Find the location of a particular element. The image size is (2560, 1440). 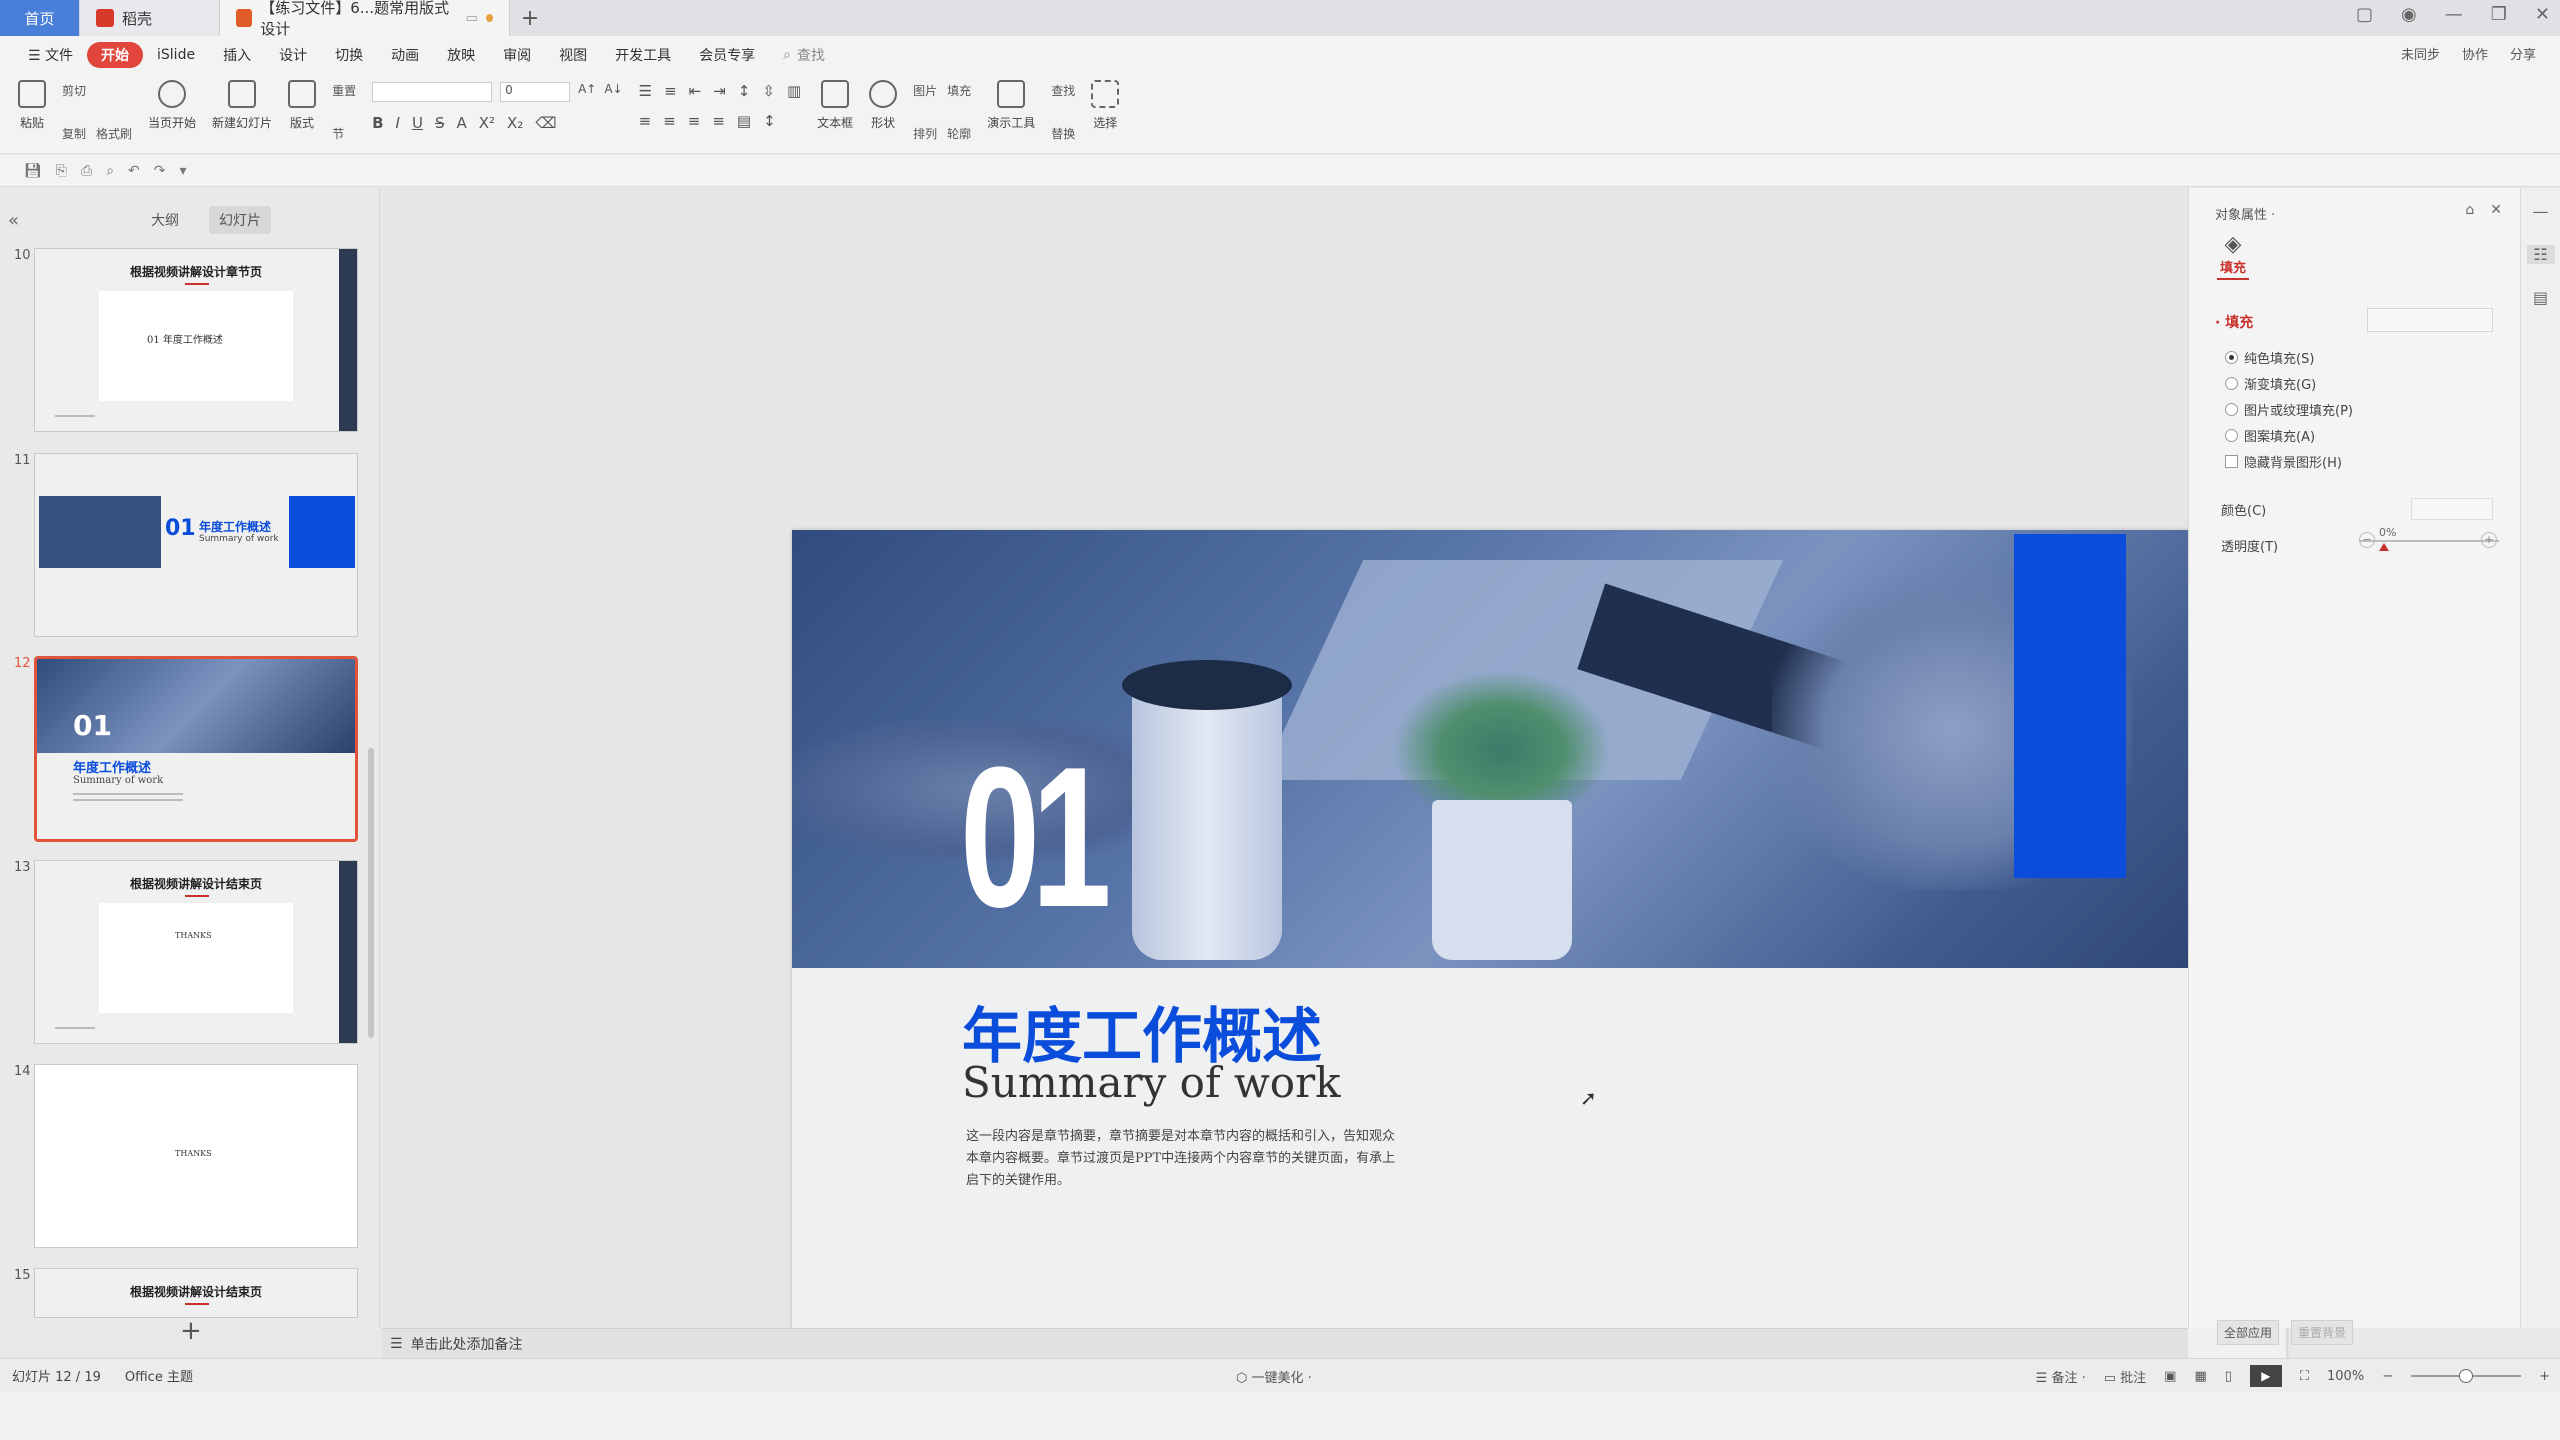

shrink-font-icon: A↓ is located at coordinates (613, 92).